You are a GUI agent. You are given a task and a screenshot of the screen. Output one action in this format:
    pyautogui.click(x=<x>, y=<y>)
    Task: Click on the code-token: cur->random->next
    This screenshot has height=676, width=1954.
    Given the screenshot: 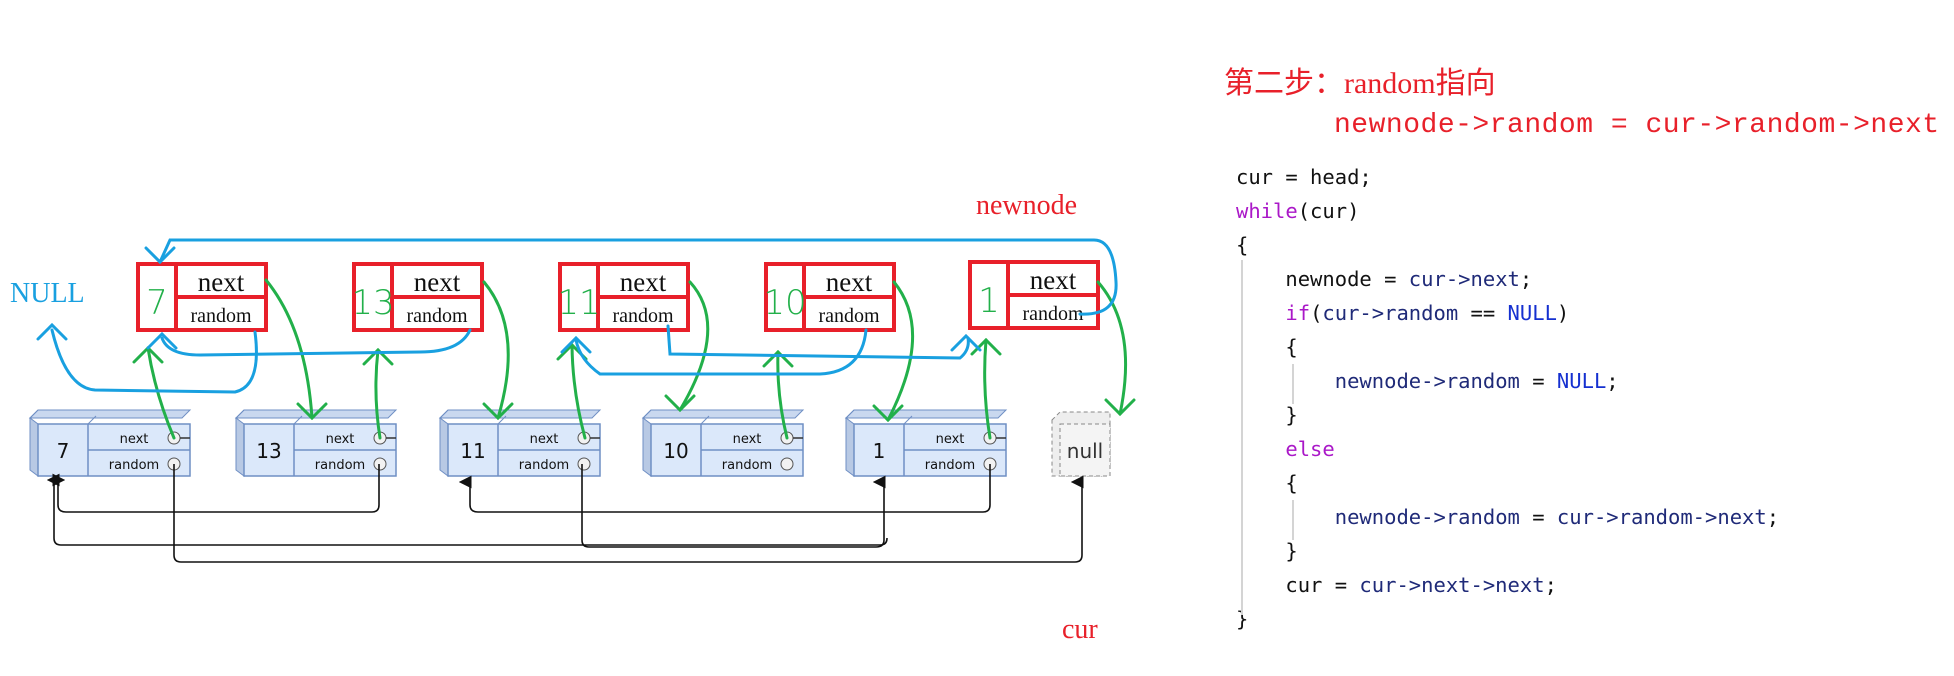 What is the action you would take?
    pyautogui.click(x=1661, y=517)
    